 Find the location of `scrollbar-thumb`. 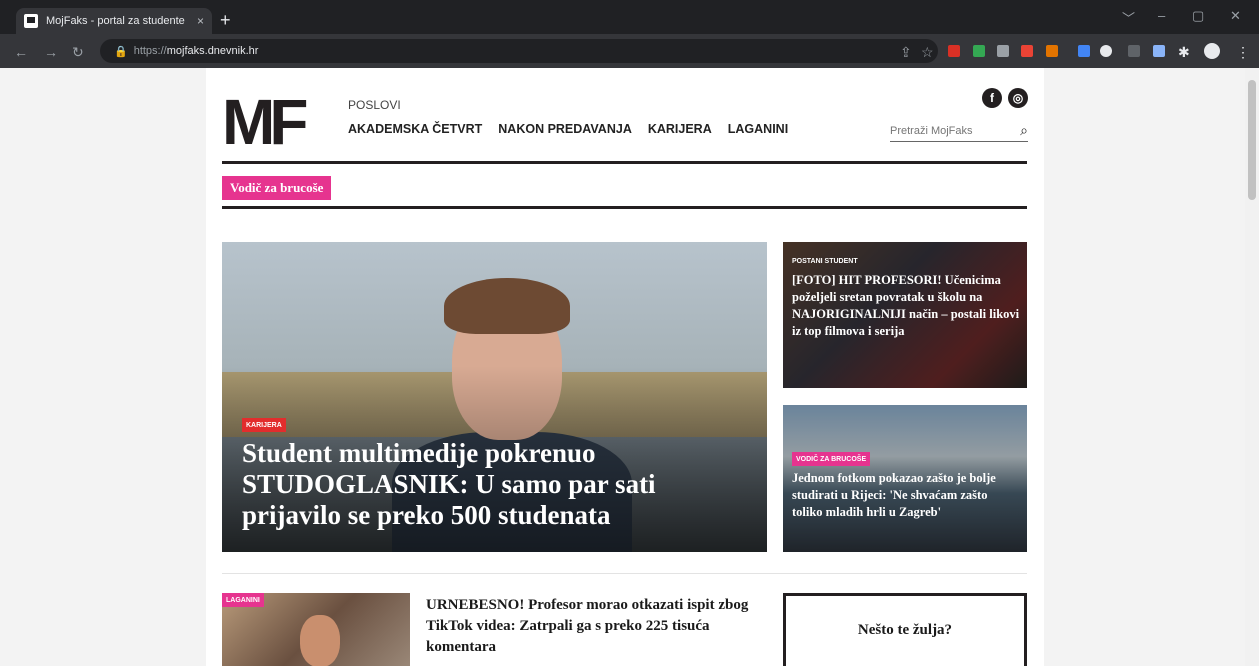

scrollbar-thumb is located at coordinates (1252, 140).